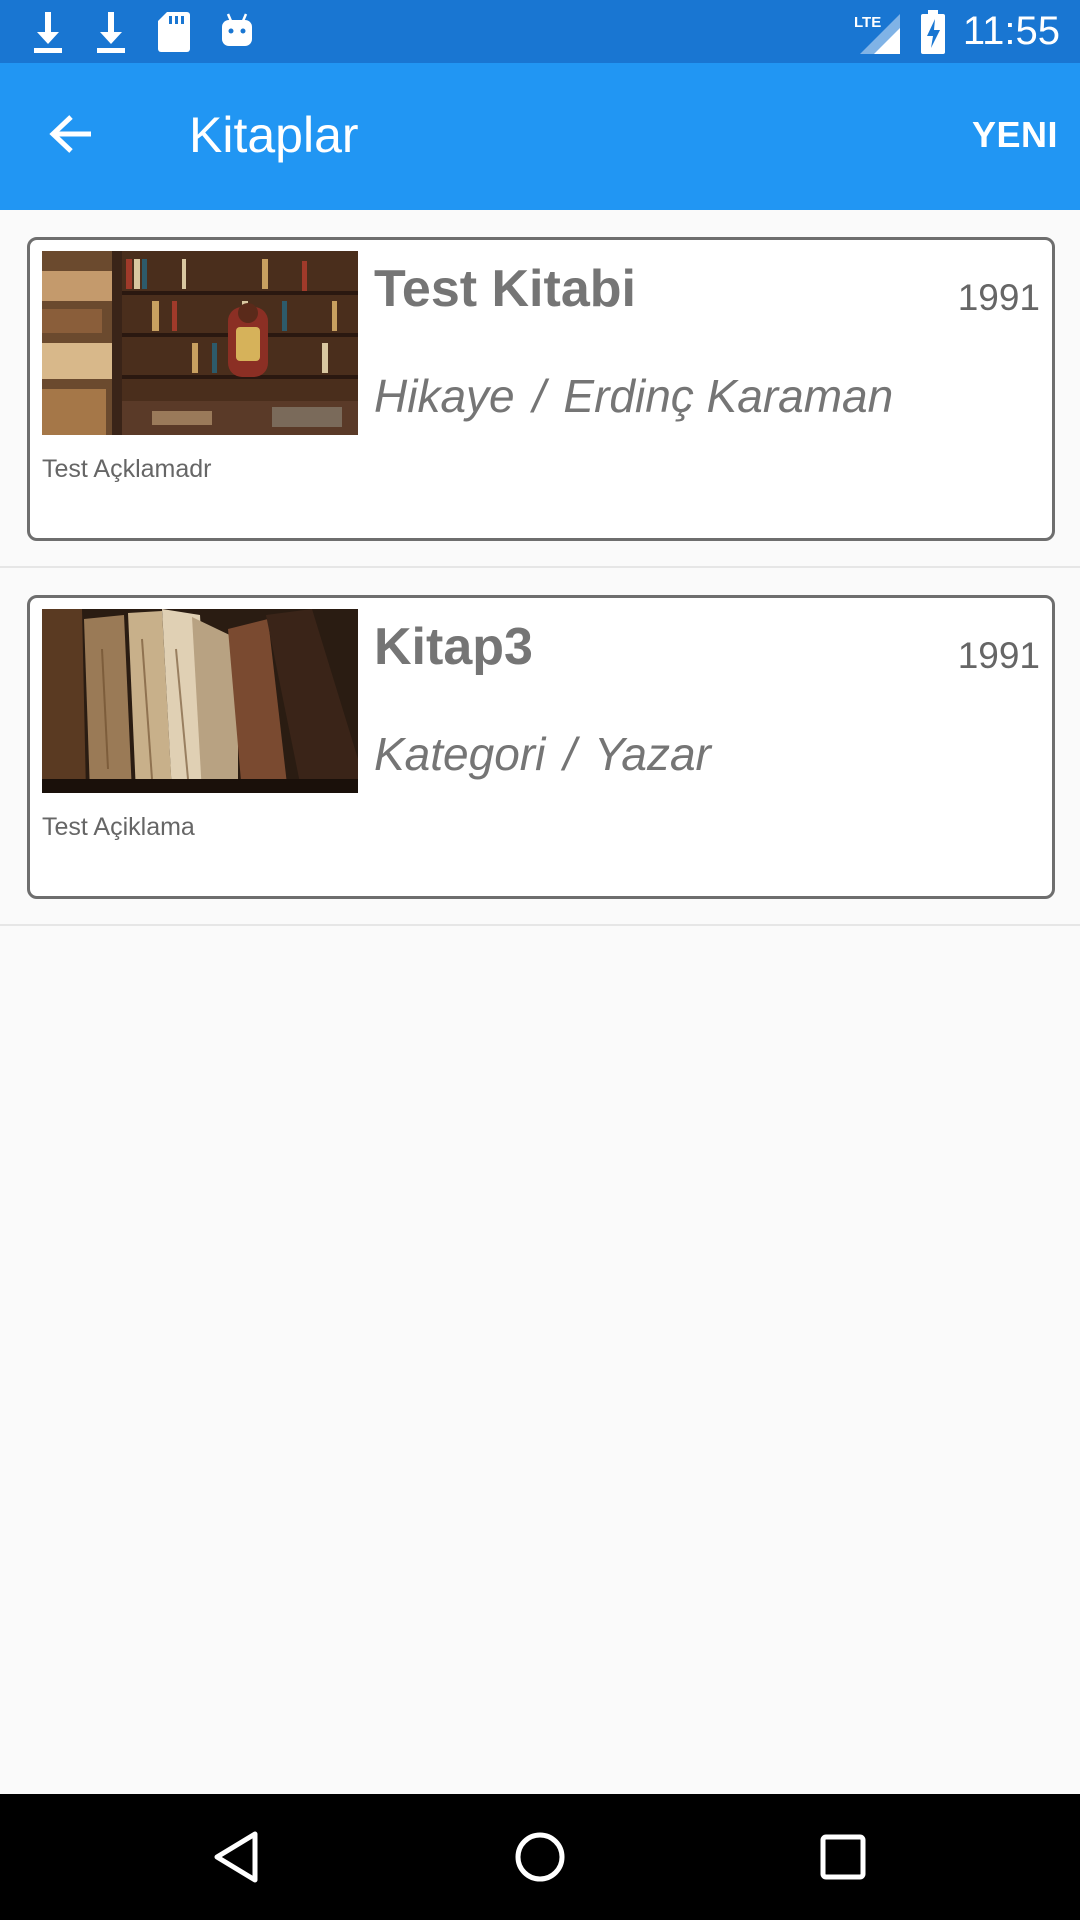  Describe the element at coordinates (1011, 31) in the screenshot. I see `clock: 11:55` at that location.